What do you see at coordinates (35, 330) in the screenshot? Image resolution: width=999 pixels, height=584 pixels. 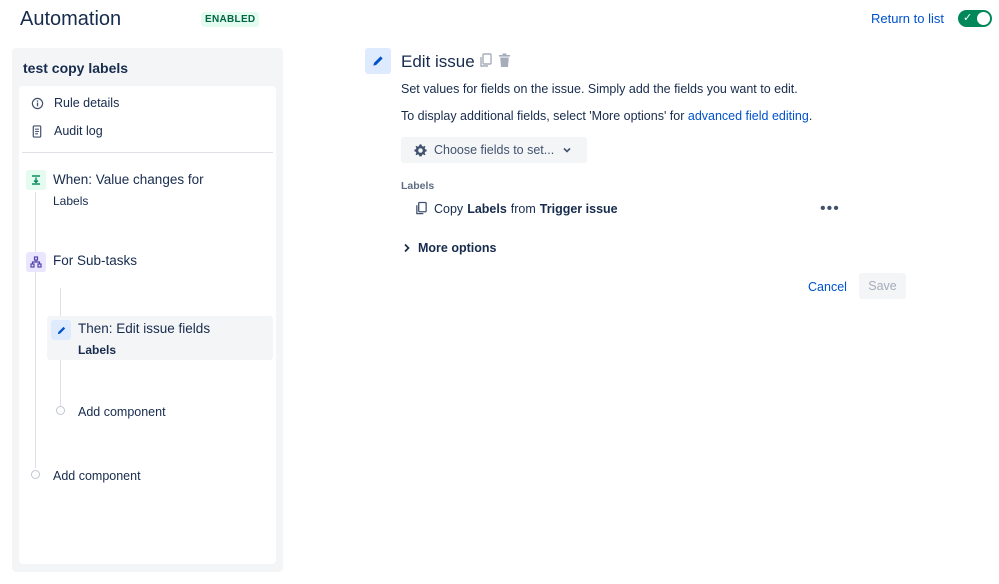 I see `flow-connector` at bounding box center [35, 330].